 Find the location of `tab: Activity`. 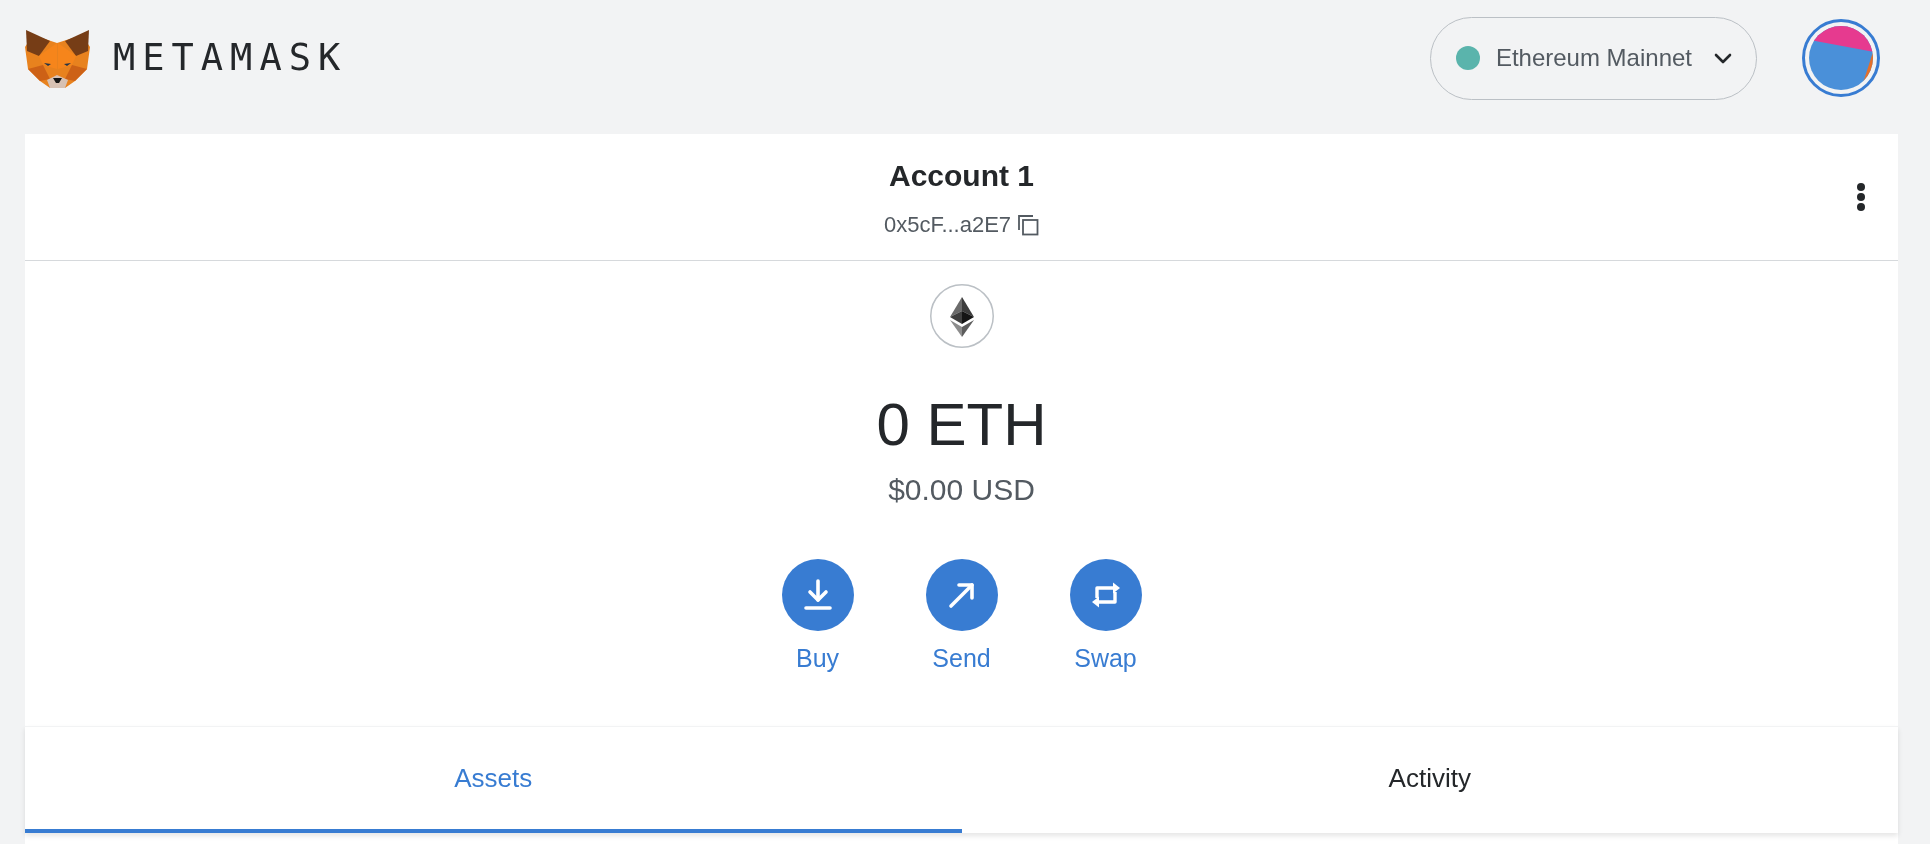

tab: Activity is located at coordinates (1429, 780).